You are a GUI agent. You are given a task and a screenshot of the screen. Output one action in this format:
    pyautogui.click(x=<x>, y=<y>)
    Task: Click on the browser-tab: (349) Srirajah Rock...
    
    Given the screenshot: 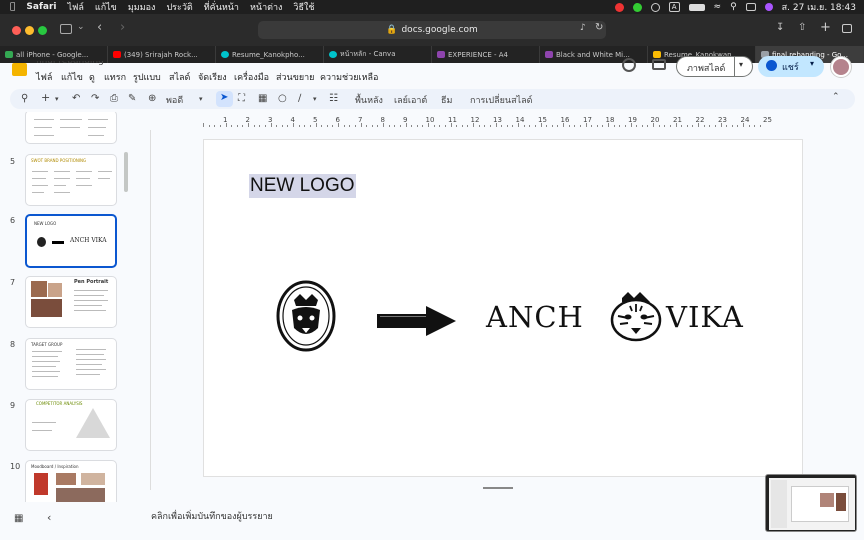 What is the action you would take?
    pyautogui.click(x=162, y=54)
    